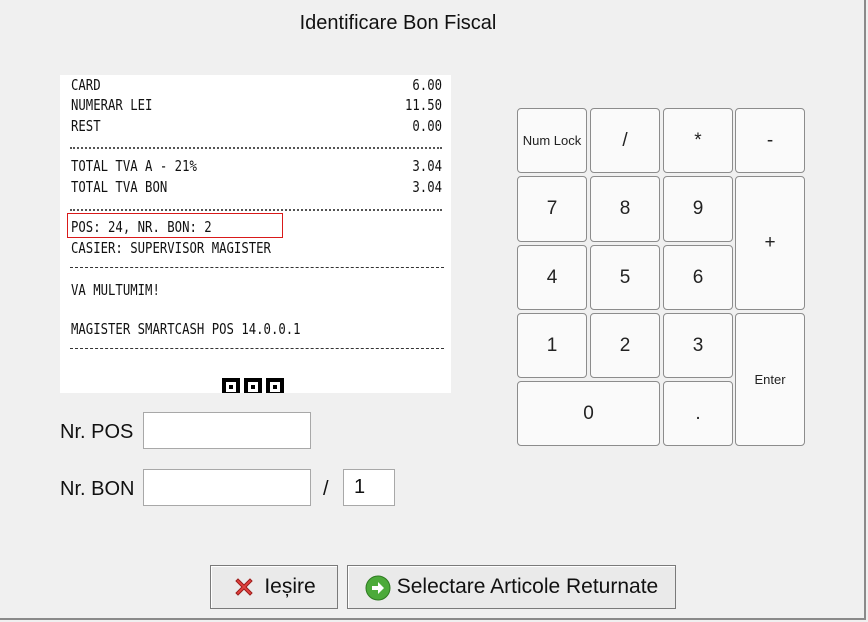 This screenshot has width=868, height=622. I want to click on select-returned-items-button: Selectare Articole Returnate, so click(511, 587).